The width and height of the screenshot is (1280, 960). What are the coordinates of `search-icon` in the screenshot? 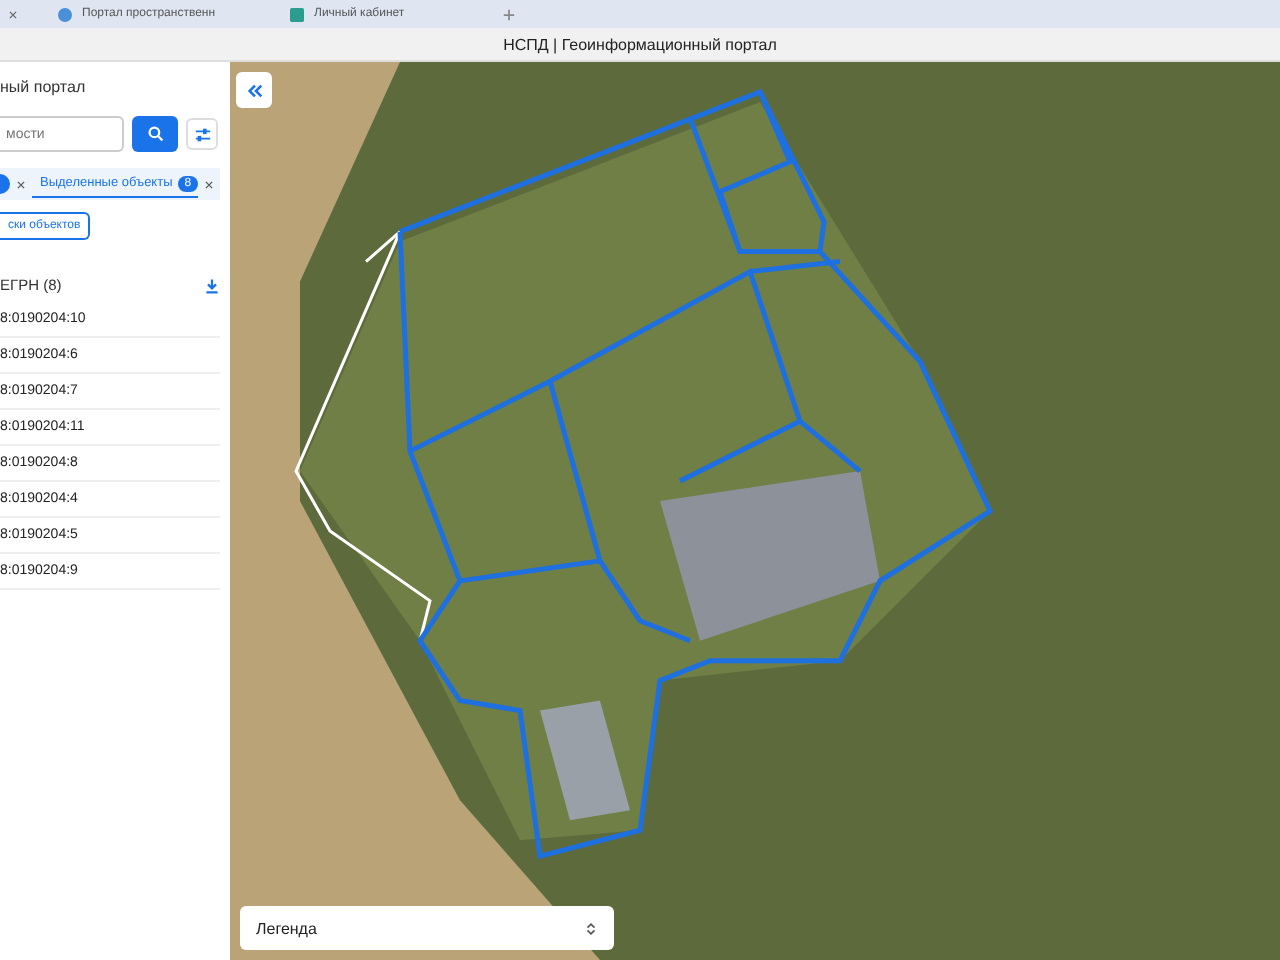 It's located at (155, 134).